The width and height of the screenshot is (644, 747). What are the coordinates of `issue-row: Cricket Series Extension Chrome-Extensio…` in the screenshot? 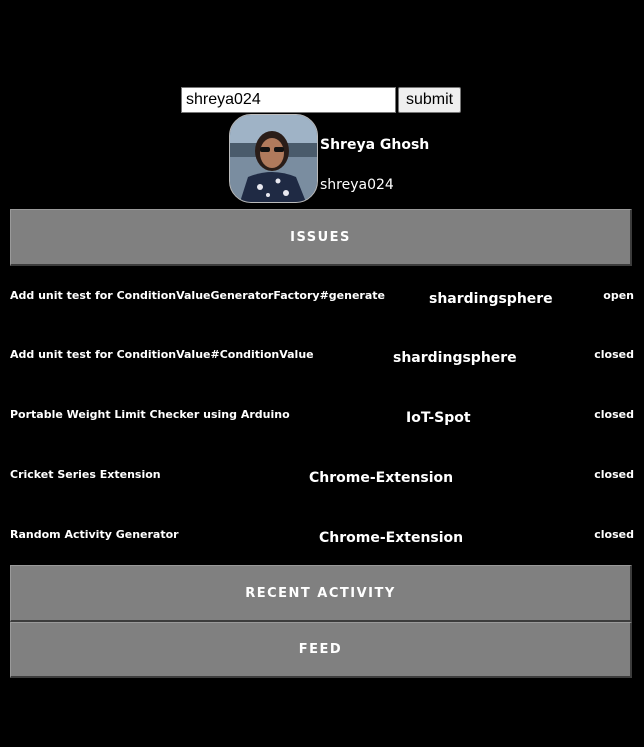 It's located at (322, 480).